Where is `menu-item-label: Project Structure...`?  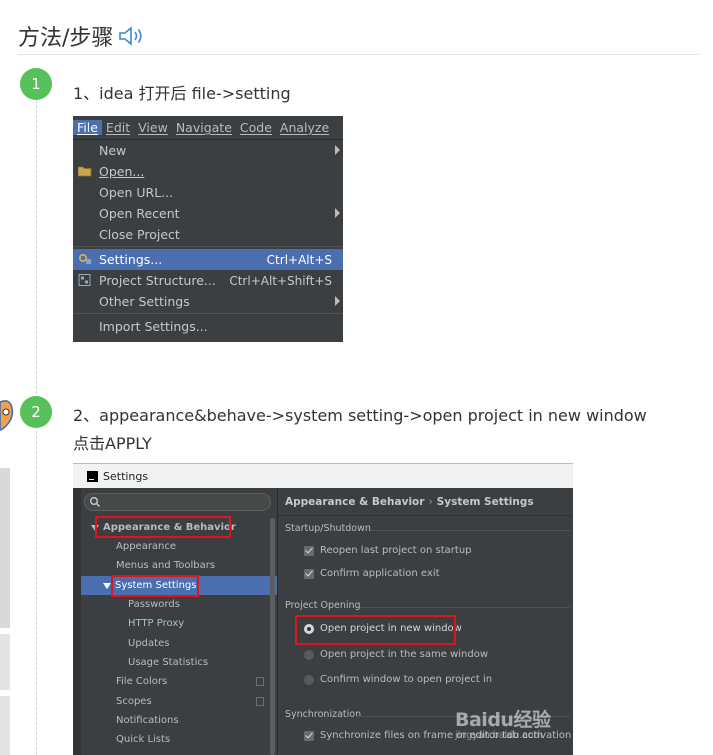 menu-item-label: Project Structure... is located at coordinates (157, 280).